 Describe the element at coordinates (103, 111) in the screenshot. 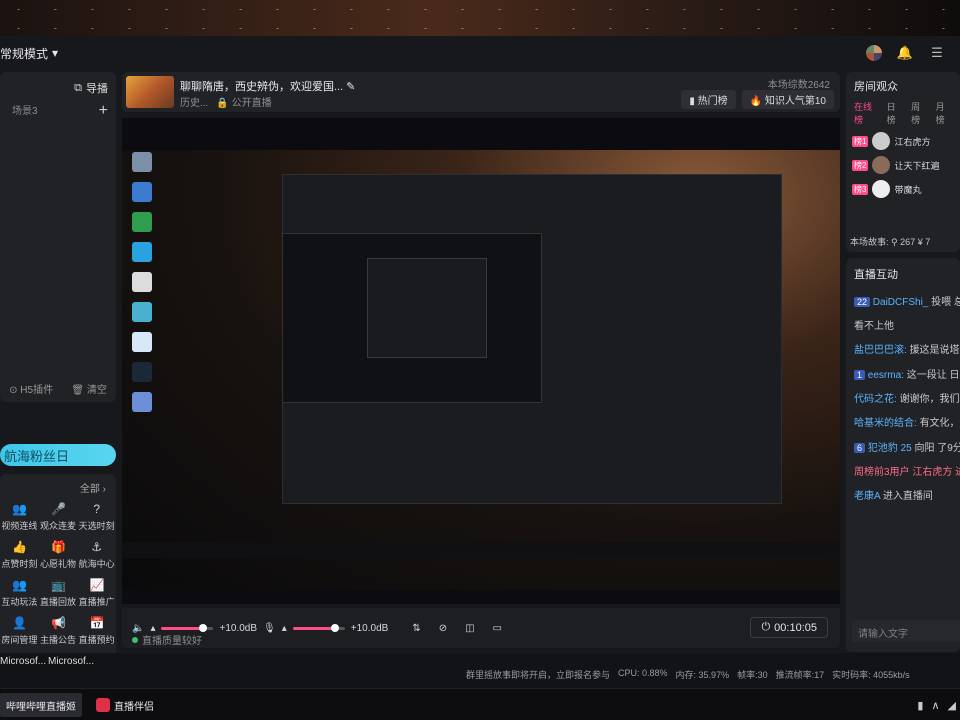

I see `add-scene-button: +` at that location.